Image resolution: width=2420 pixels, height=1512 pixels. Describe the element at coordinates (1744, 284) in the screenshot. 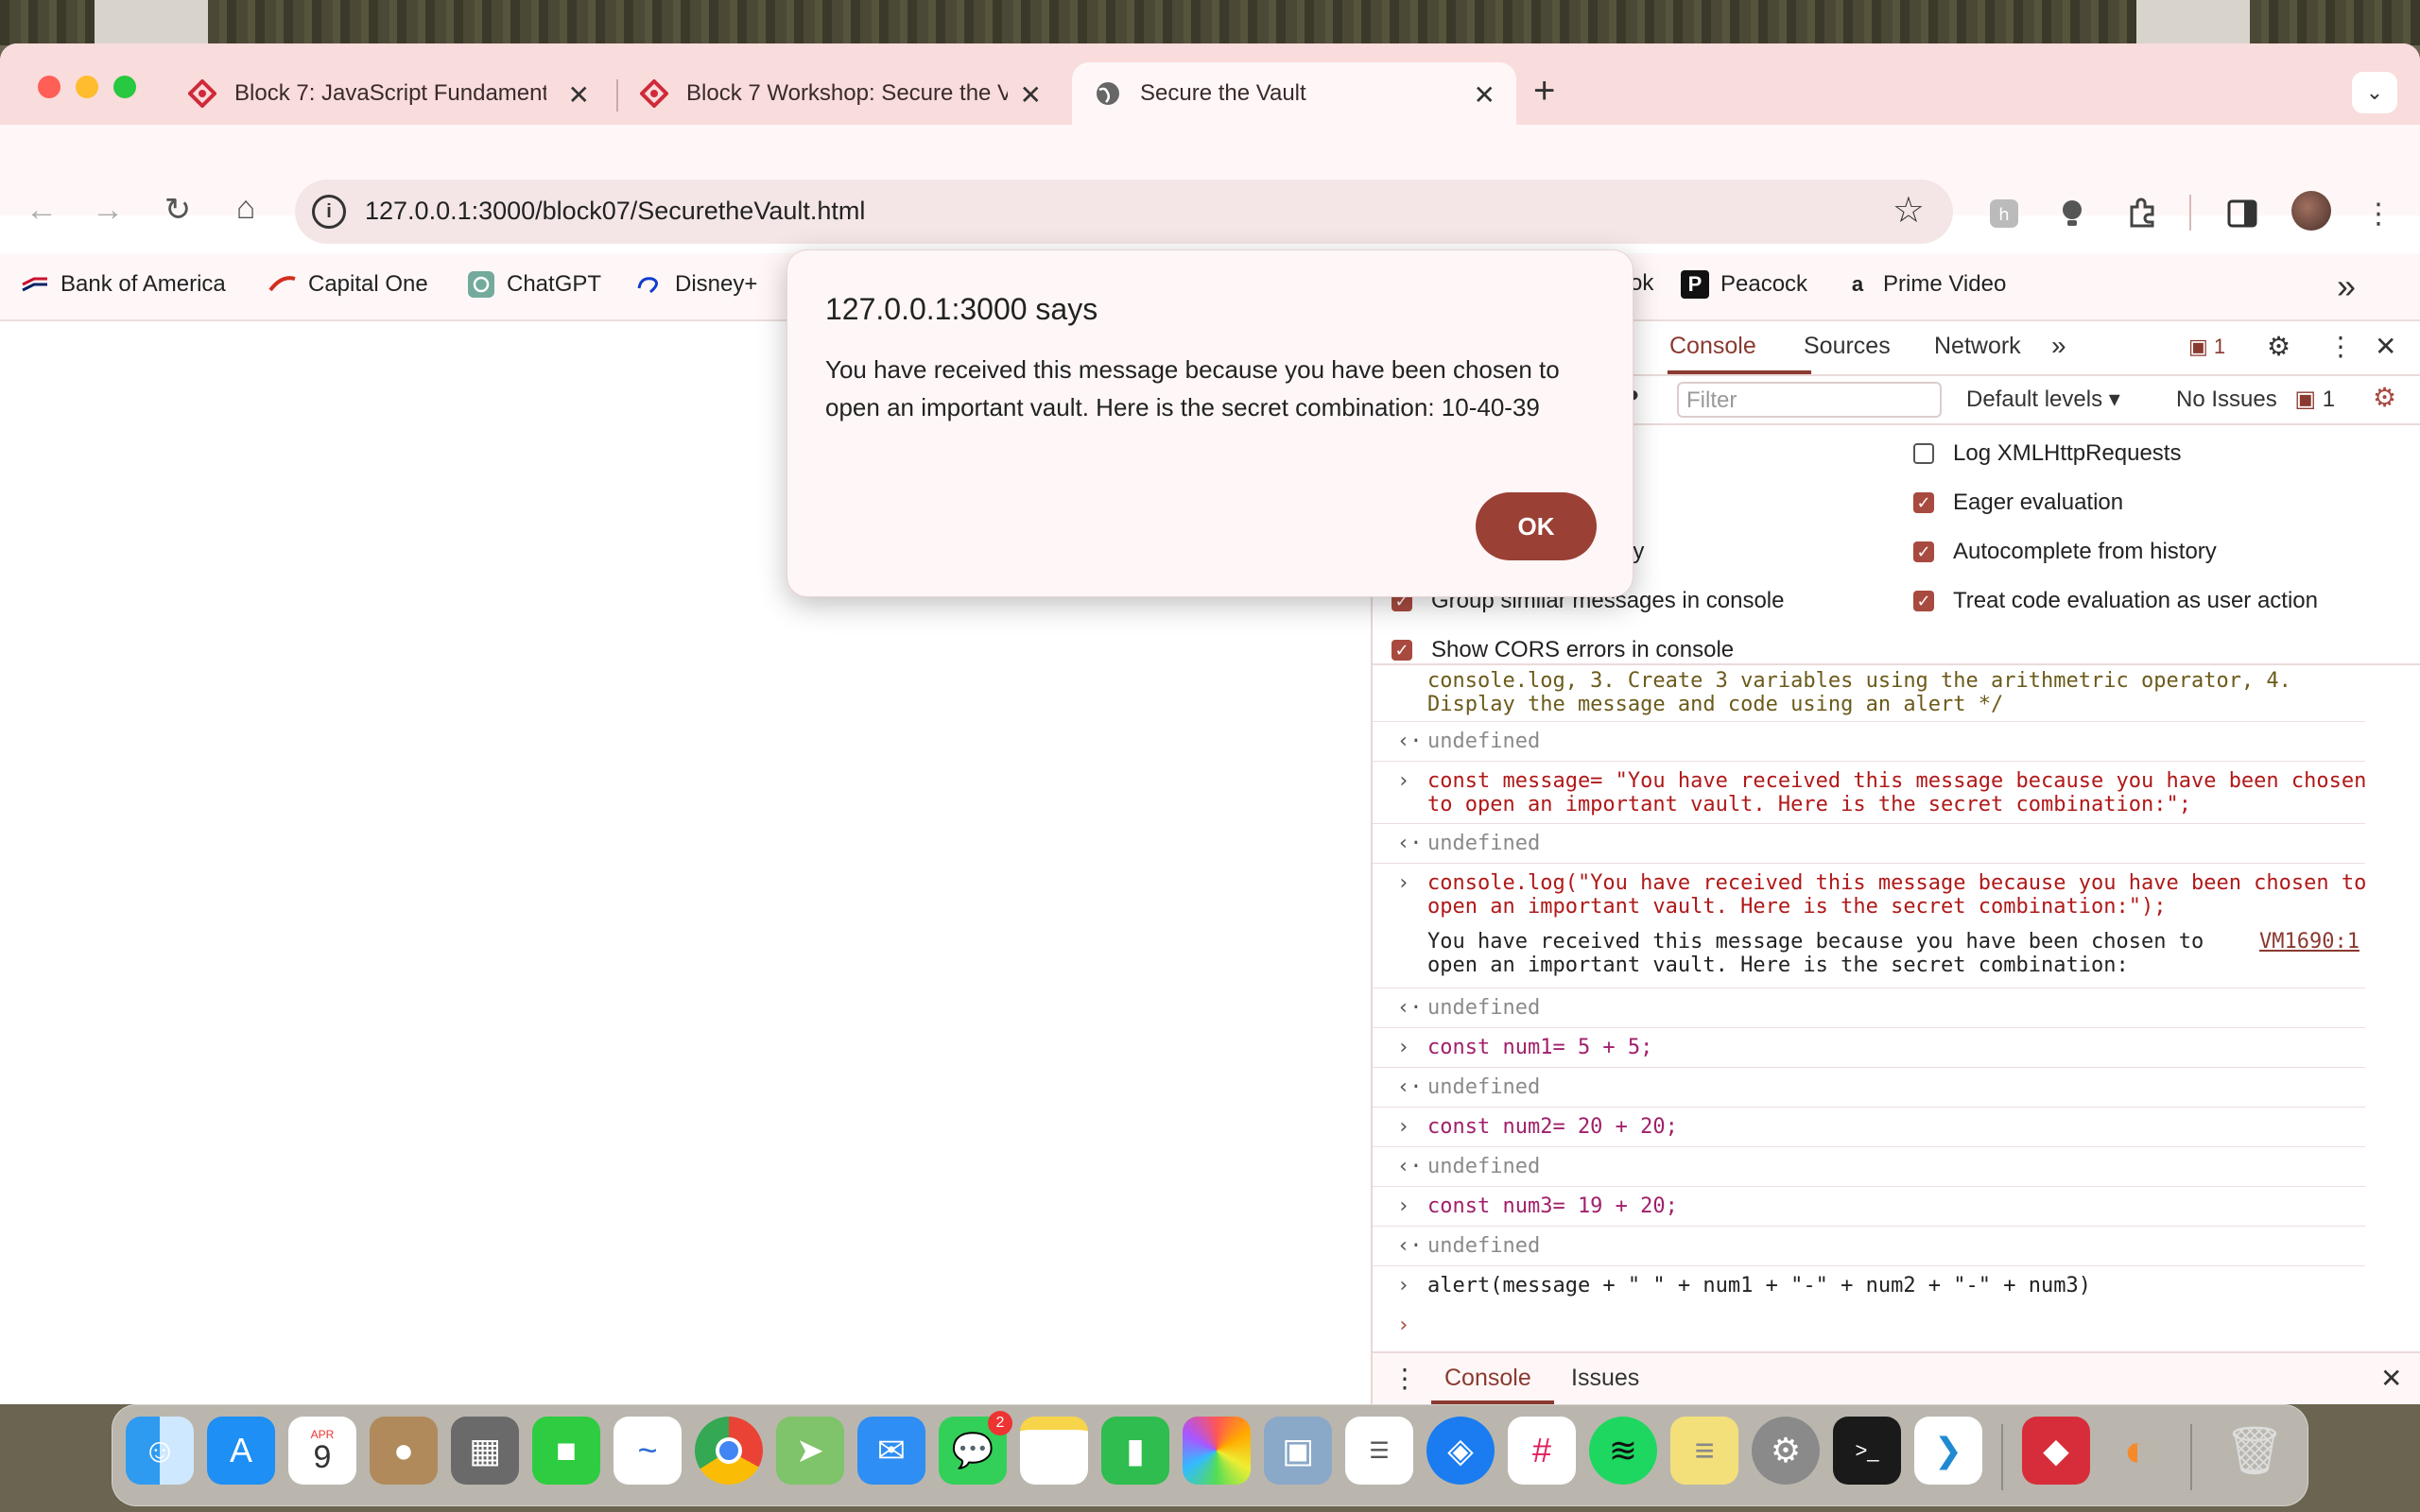

I see `bookmark-peacock: P Peacock` at that location.